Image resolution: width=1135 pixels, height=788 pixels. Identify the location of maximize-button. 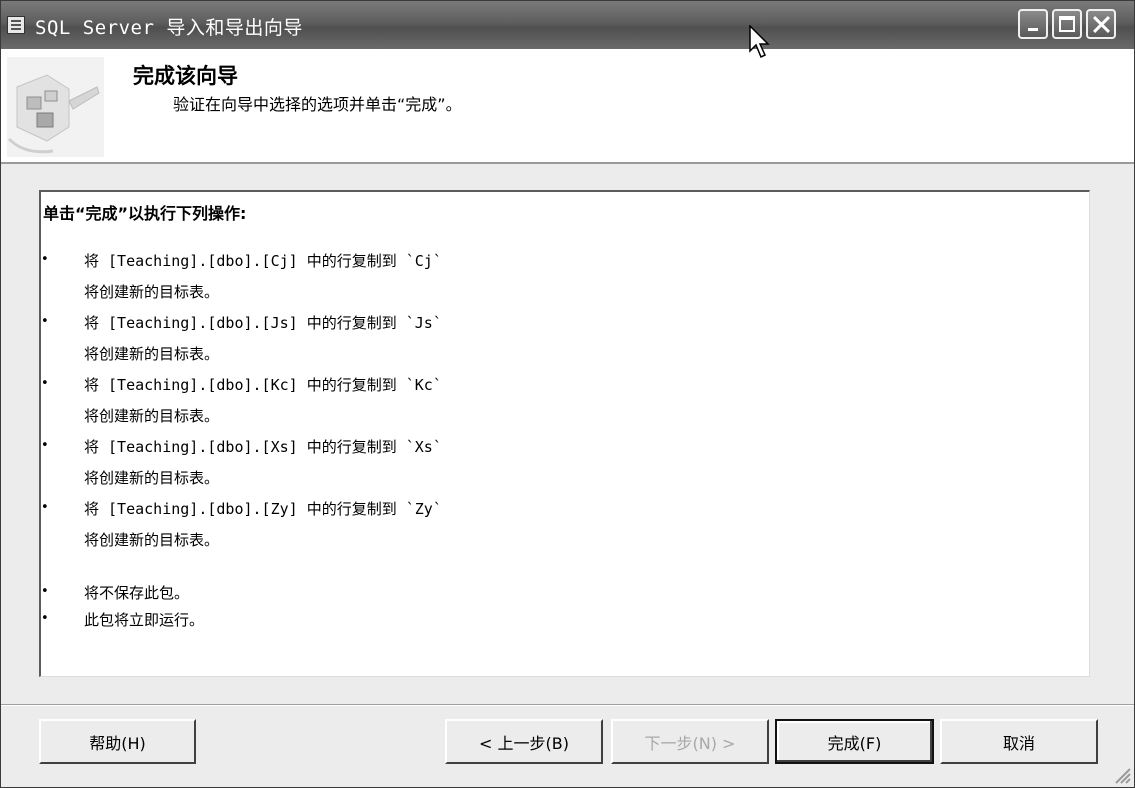
(1067, 24).